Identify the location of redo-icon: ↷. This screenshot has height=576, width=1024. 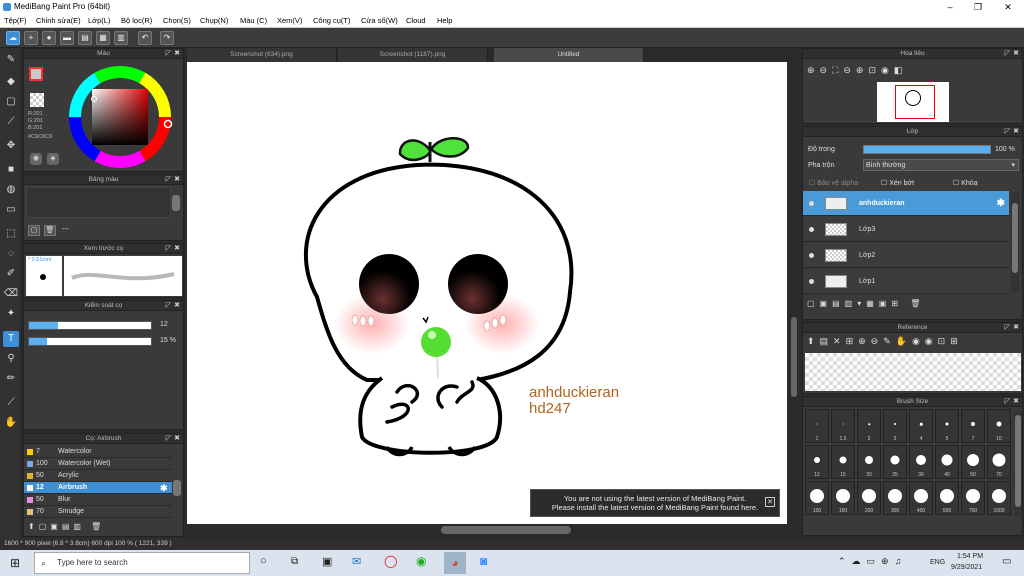
(167, 38).